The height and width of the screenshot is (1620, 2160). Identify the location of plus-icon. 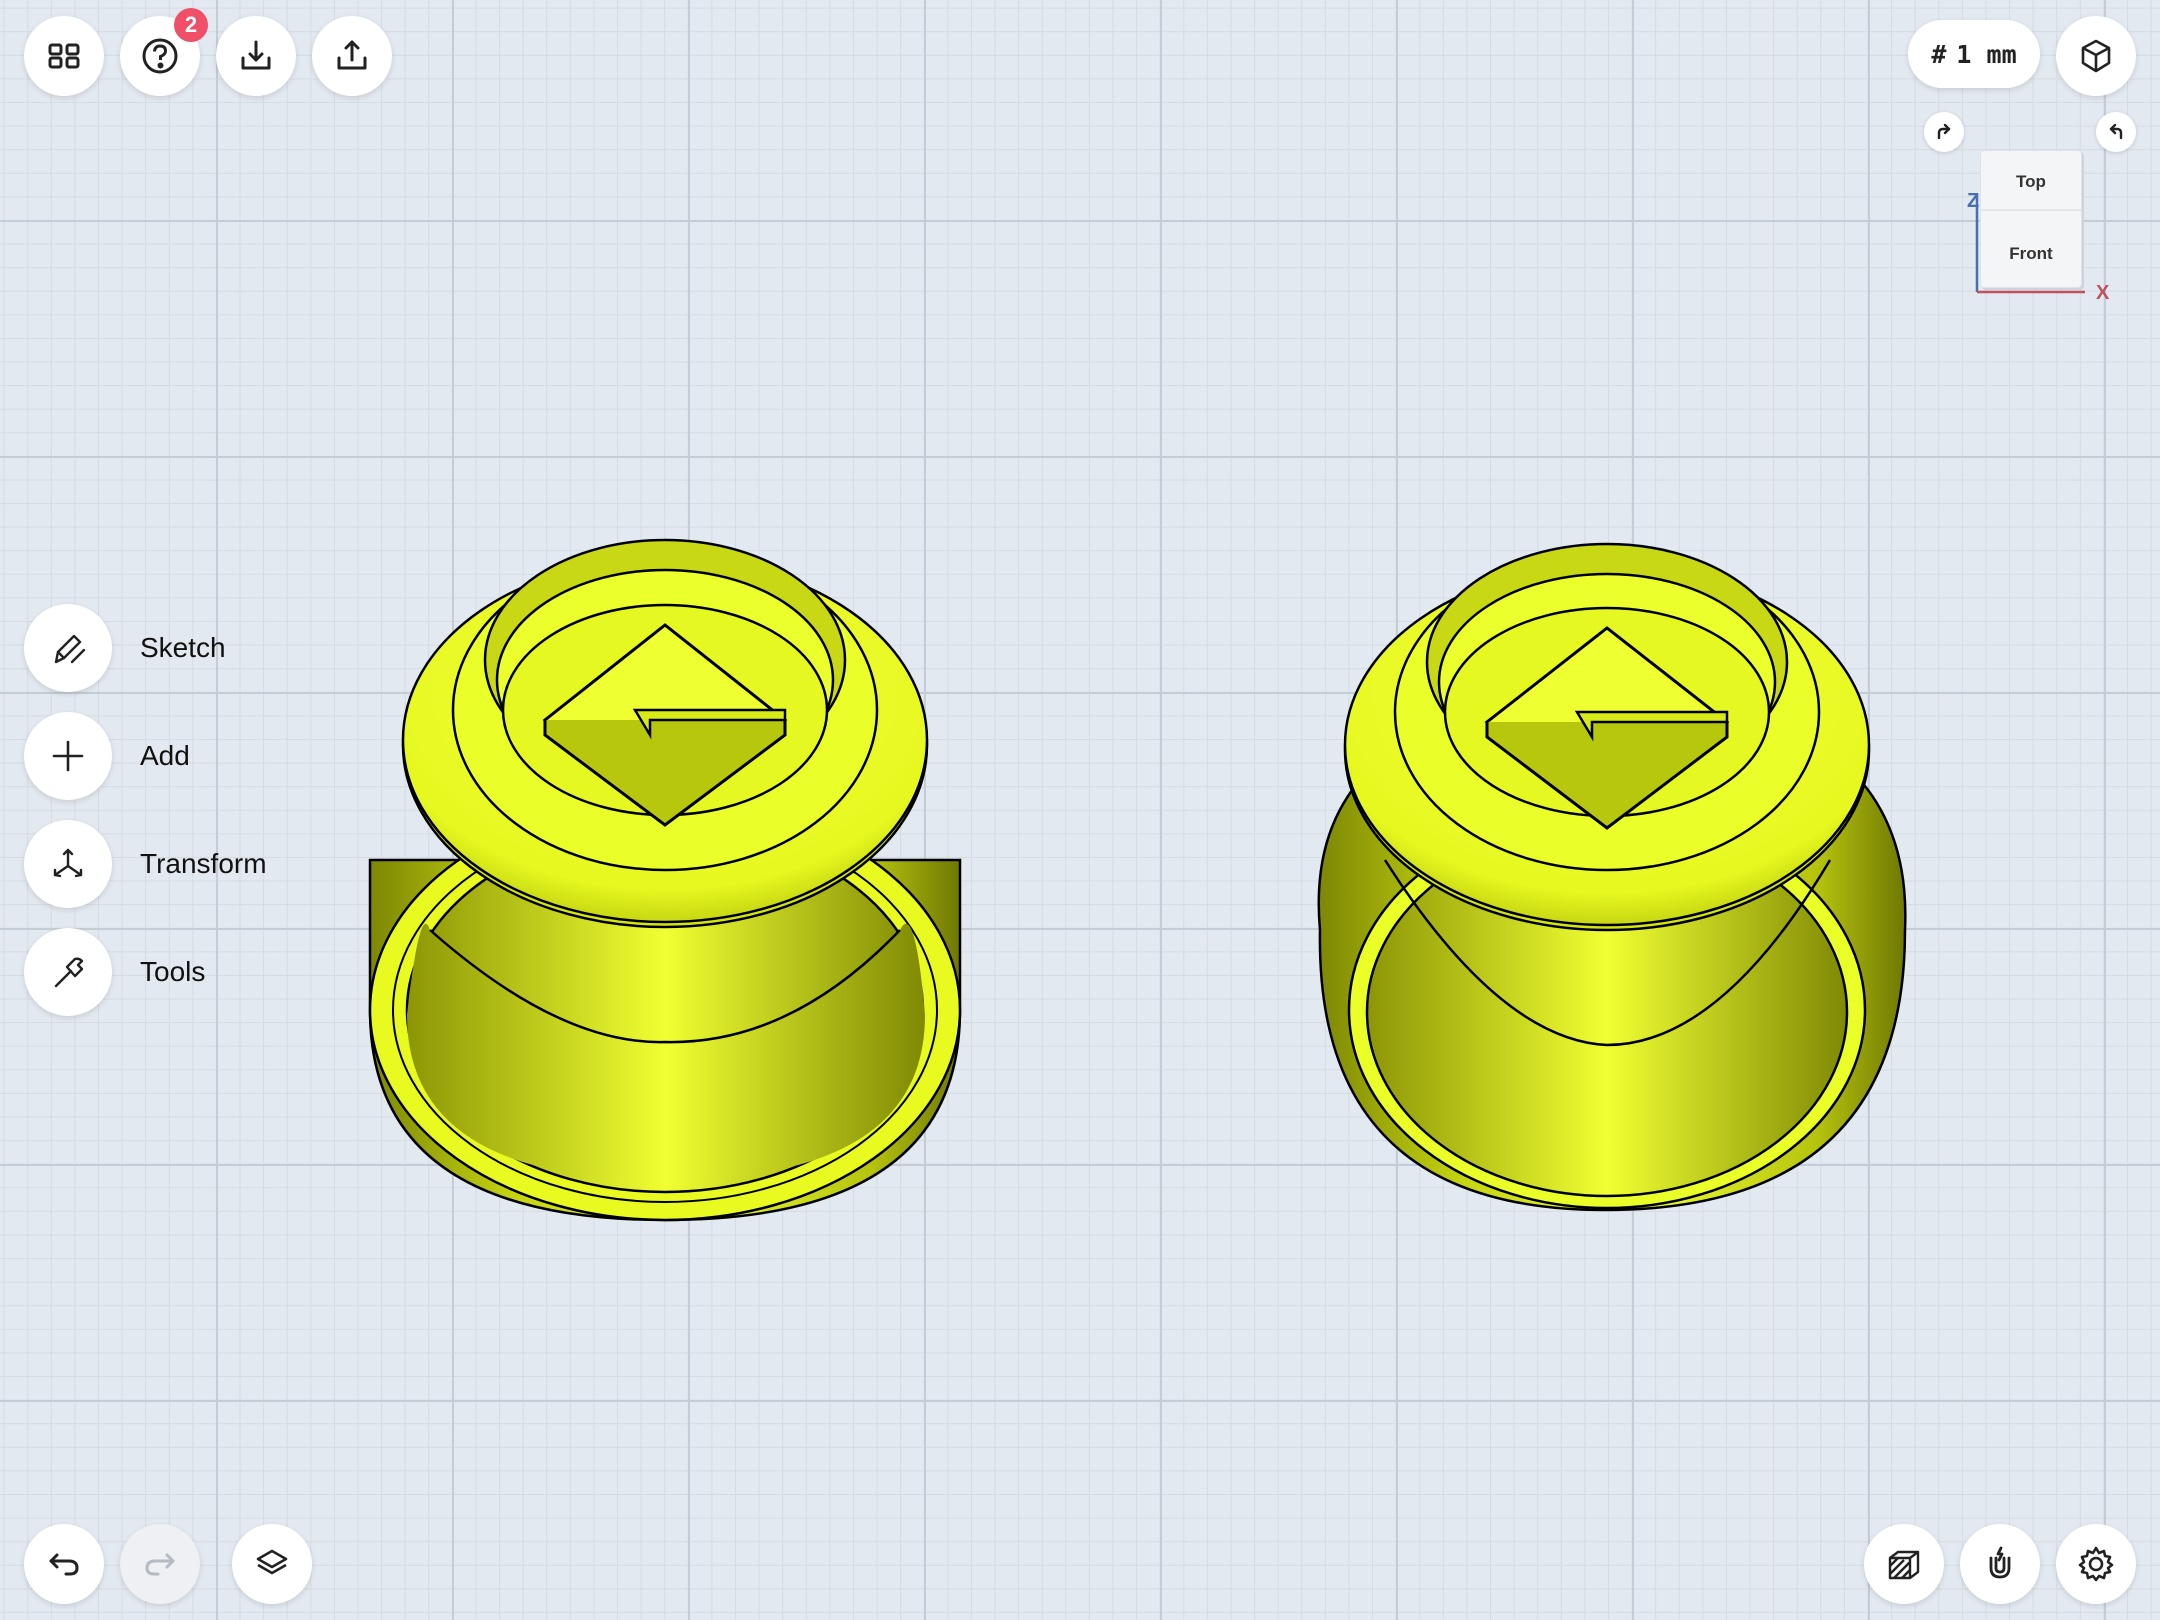
(68, 756).